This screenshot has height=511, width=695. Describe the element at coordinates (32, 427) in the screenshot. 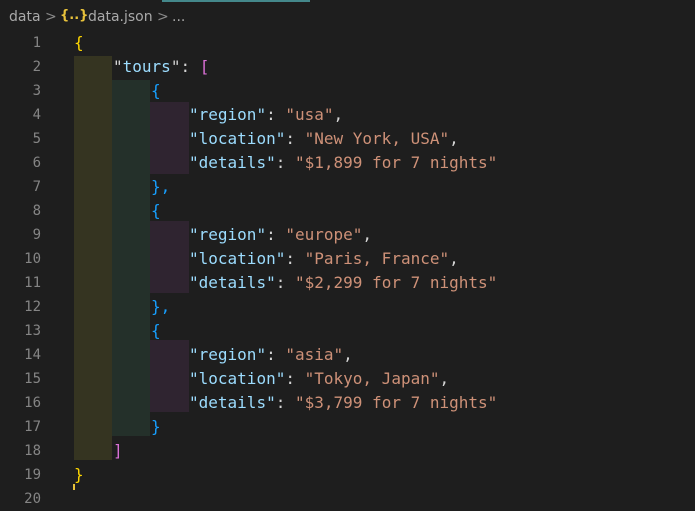

I see `line-number: 17` at that location.